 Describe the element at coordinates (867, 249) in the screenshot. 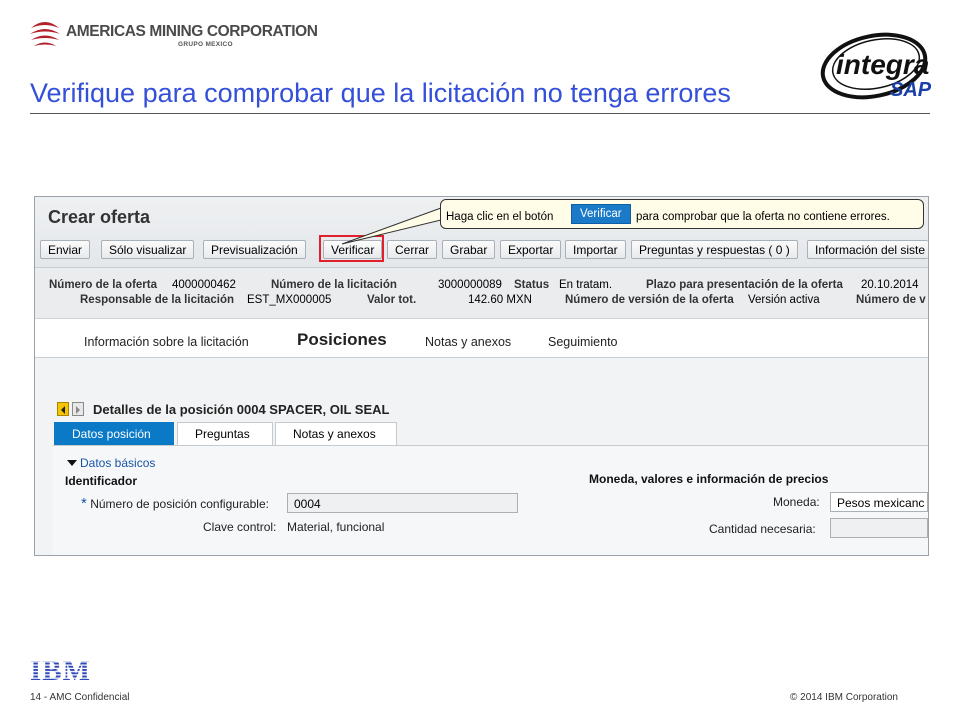

I see `informacion-sistema-button: Información del siste` at that location.